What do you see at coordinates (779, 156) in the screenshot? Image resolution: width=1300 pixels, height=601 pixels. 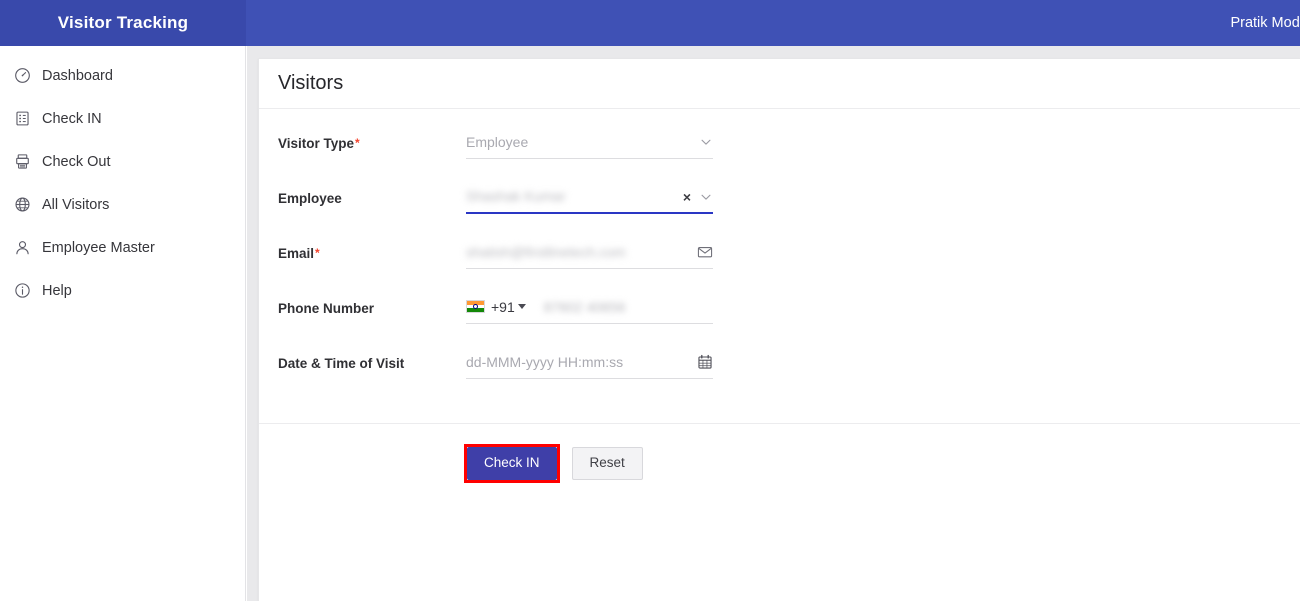 I see `form-row-visitor-type: Visitor Type* Employee` at bounding box center [779, 156].